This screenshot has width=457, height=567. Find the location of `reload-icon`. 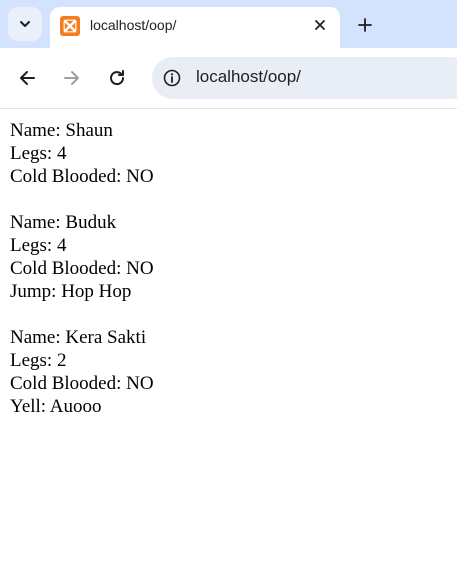

reload-icon is located at coordinates (117, 78).